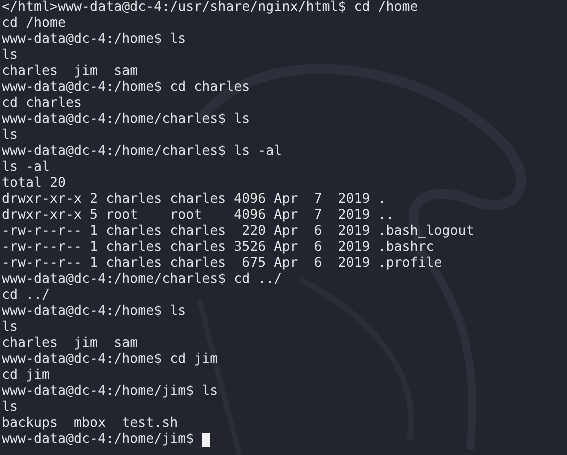  I want to click on terminal-line: www-data@dc-4:/home/charles$ cd ../, so click(142, 280).